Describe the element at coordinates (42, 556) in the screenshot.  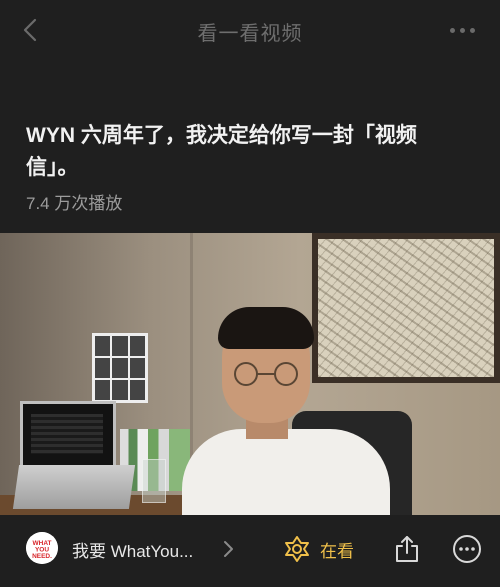
I see `svg-text: NEED.` at that location.